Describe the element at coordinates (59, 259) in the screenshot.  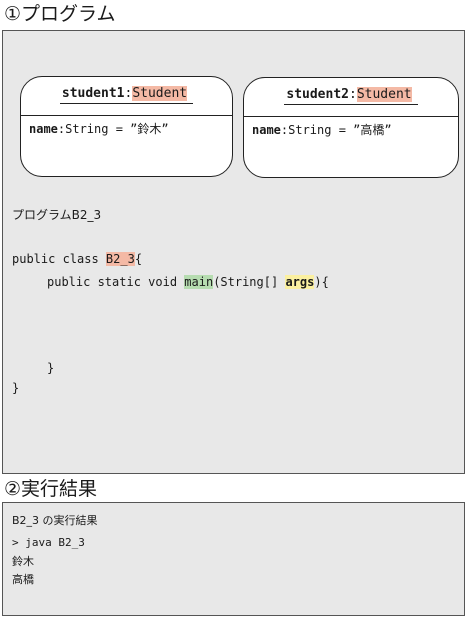
I see `code-text: public class` at that location.